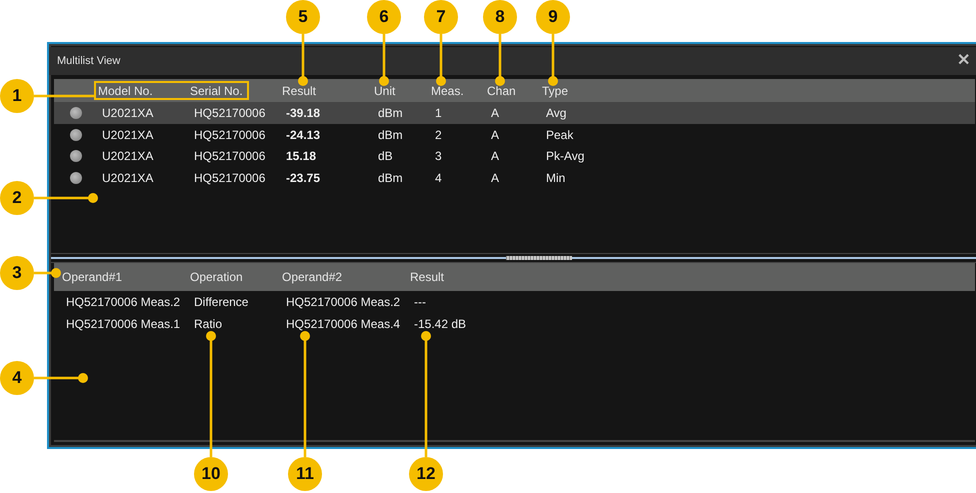 This screenshot has height=493, width=976. Describe the element at coordinates (343, 324) in the screenshot. I see `table-cell-text: HQ52170006 Meas.4` at that location.